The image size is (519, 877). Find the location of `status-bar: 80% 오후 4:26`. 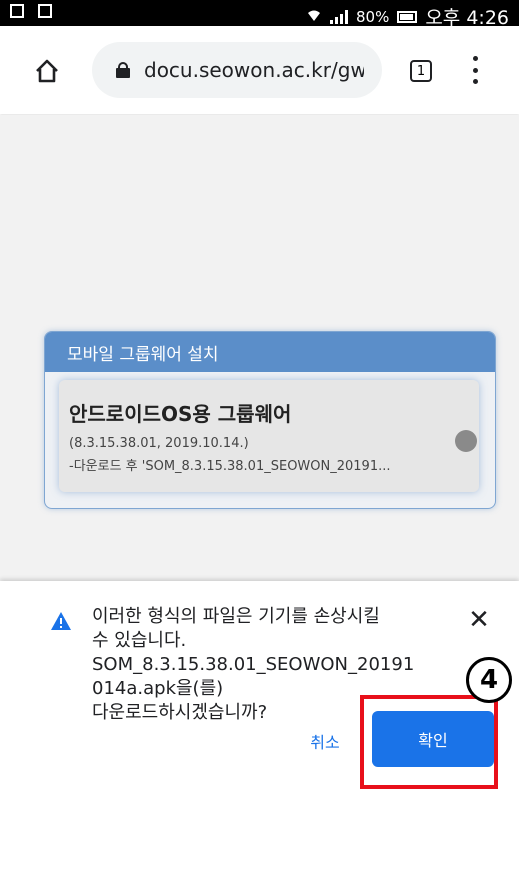

status-bar: 80% 오후 4:26 is located at coordinates (259, 14).